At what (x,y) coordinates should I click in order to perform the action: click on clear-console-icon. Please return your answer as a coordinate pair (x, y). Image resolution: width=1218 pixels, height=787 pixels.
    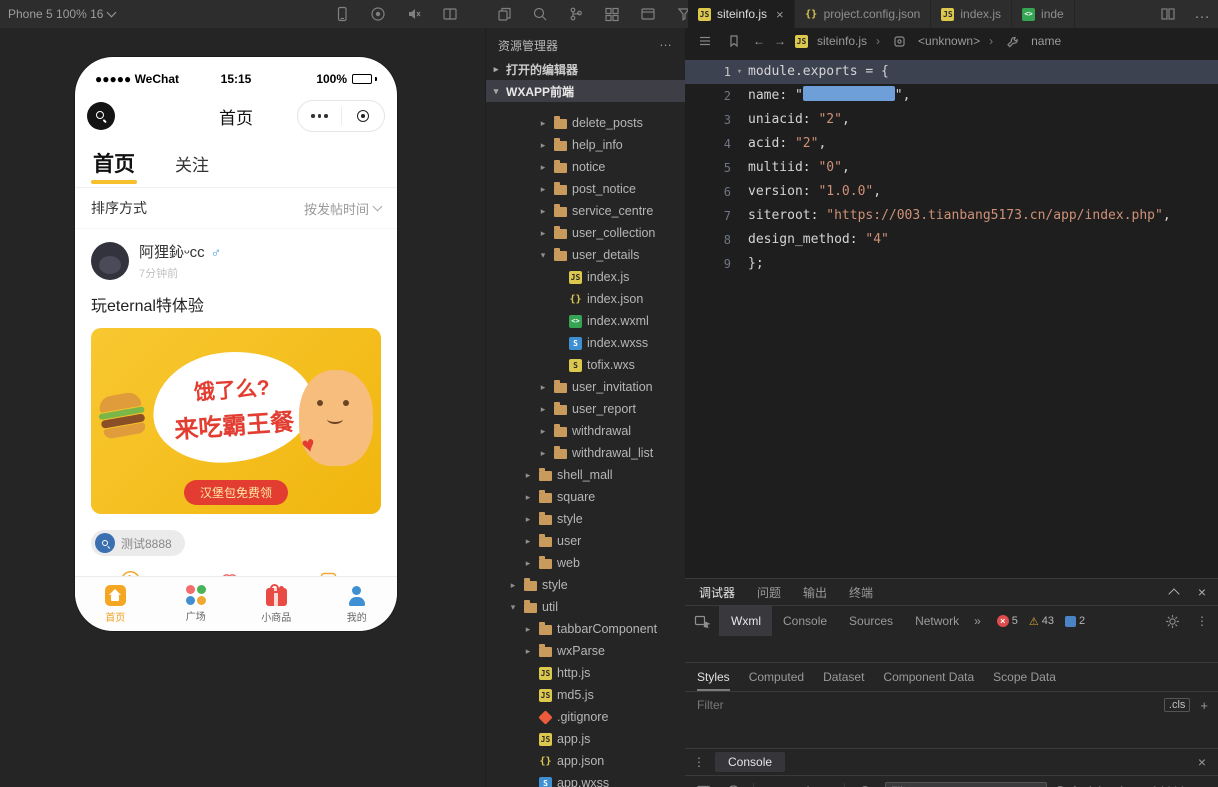
    Looking at the image, I should click on (733, 784).